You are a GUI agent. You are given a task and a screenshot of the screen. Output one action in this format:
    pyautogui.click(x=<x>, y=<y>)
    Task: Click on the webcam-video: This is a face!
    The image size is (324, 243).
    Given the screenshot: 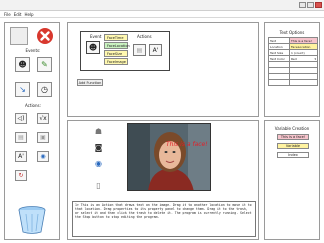 What is the action you would take?
    pyautogui.click(x=169, y=157)
    